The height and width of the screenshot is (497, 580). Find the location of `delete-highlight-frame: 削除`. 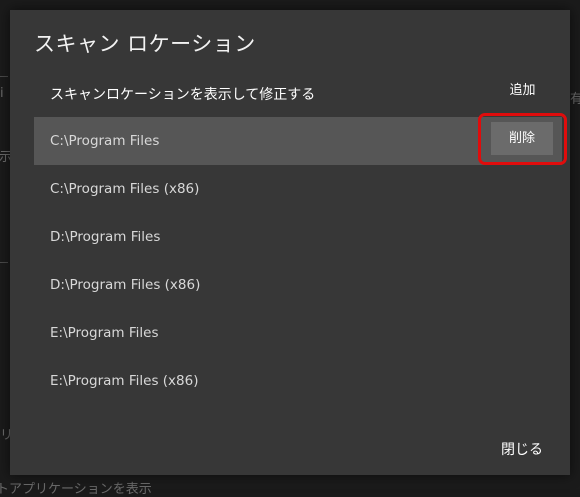

delete-highlight-frame: 削除 is located at coordinates (522, 139).